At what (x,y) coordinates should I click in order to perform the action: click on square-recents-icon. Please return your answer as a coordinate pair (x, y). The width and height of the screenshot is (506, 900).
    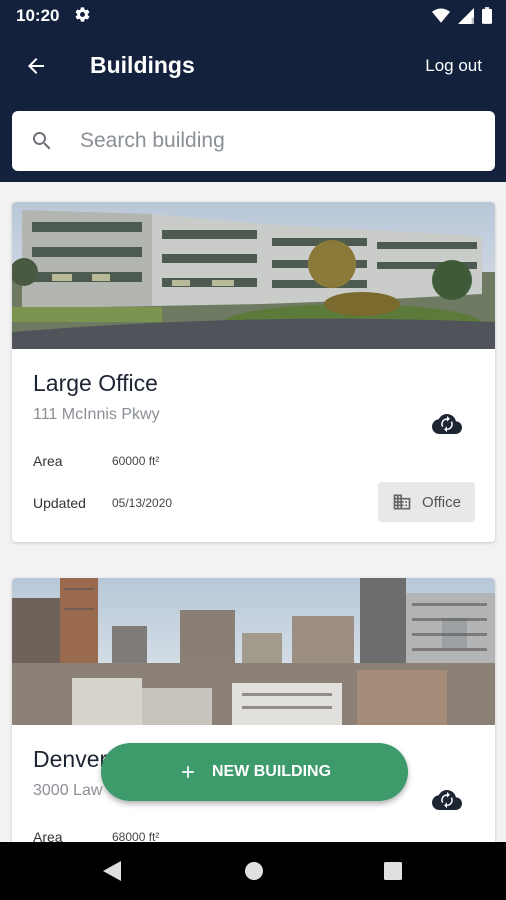
    Looking at the image, I should click on (393, 871).